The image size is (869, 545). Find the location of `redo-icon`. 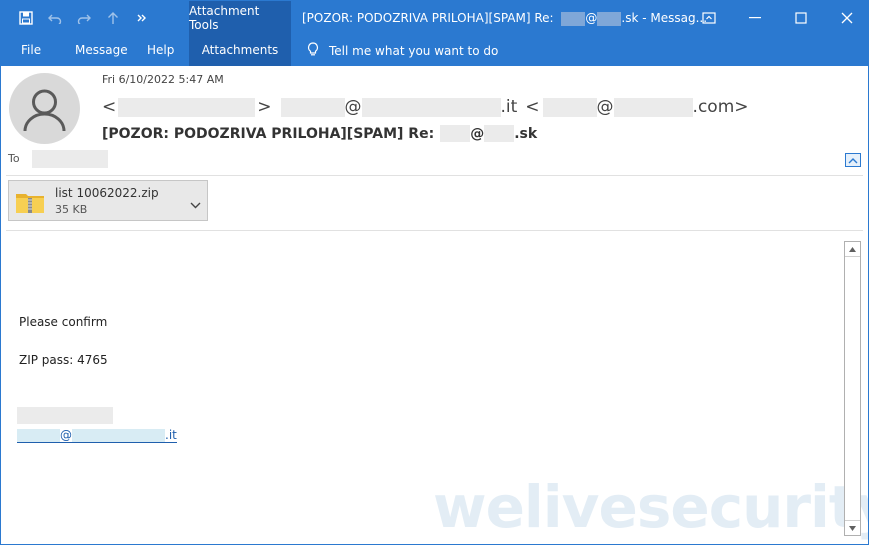

redo-icon is located at coordinates (83, 18).